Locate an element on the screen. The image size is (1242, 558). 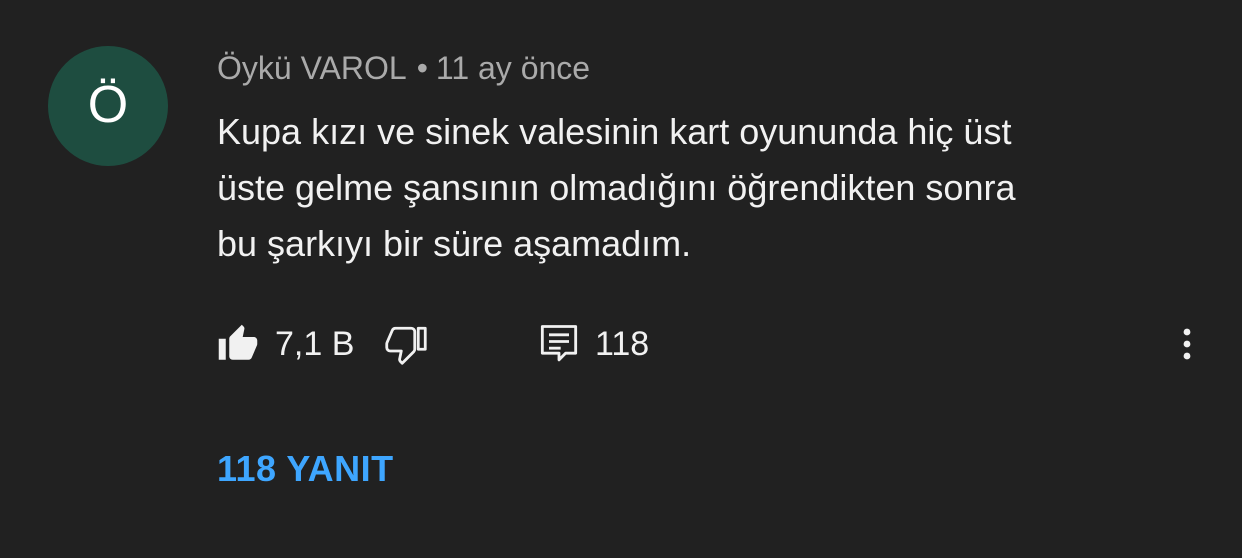
reply-count-text: 118 is located at coordinates (622, 343).